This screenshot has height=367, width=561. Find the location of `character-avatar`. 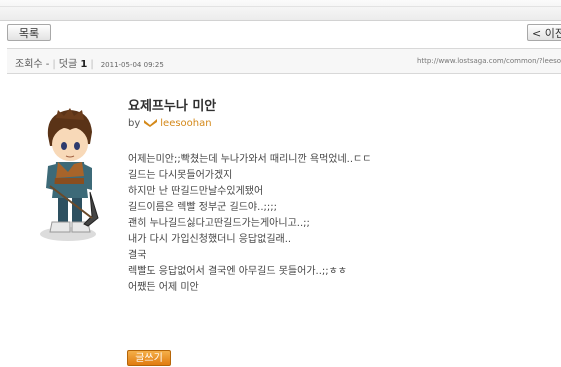

character-avatar is located at coordinates (69, 174).